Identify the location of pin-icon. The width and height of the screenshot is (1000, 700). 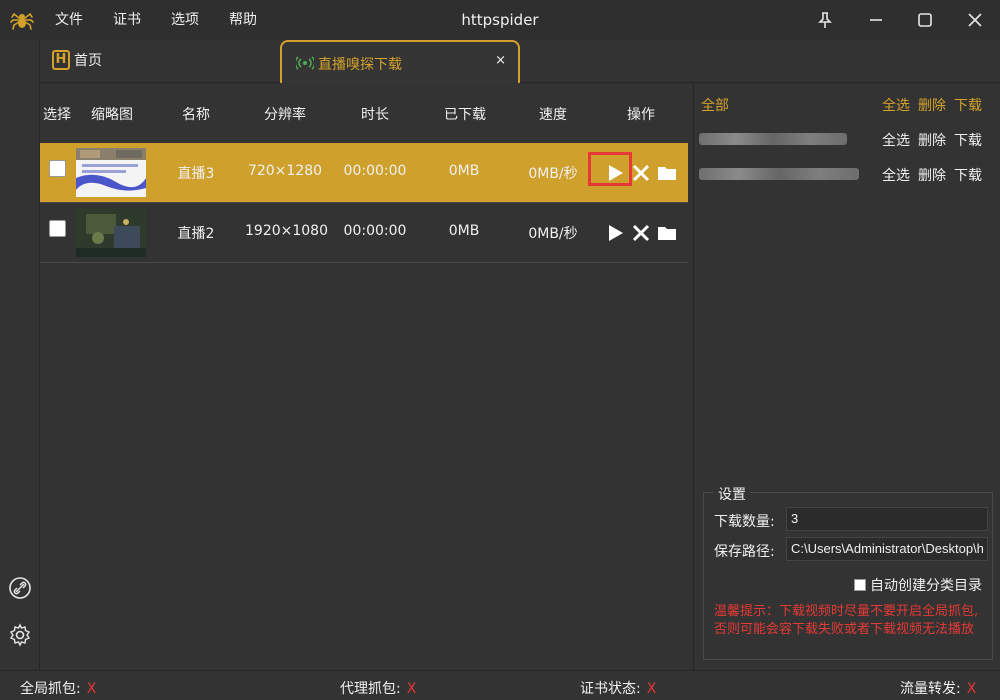
(825, 20).